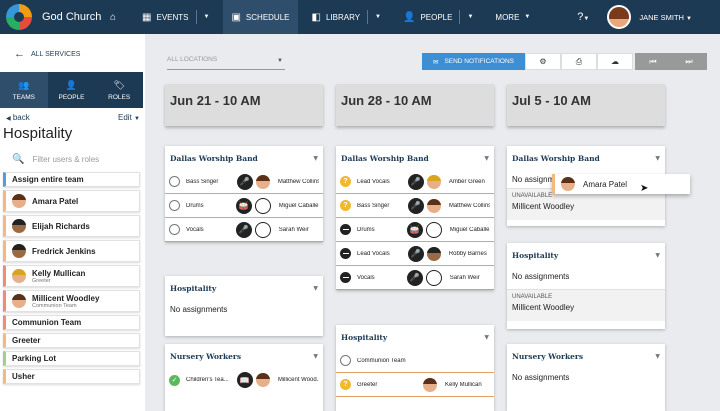 This screenshot has height=411, width=720. I want to click on filter-users-roles: 🔍 Filter users & roles, so click(55, 159).